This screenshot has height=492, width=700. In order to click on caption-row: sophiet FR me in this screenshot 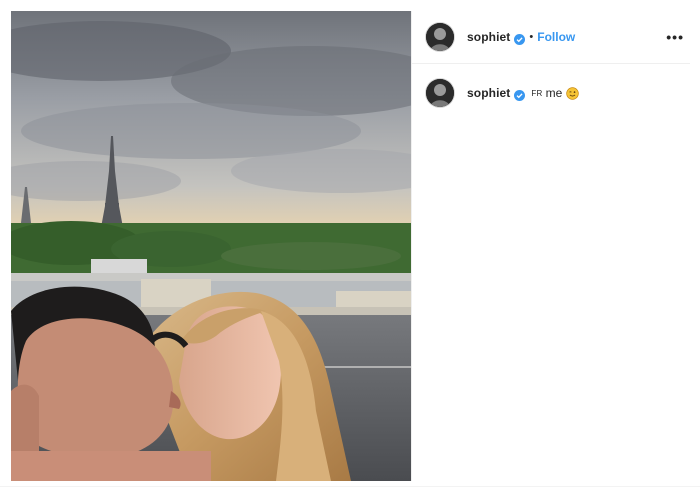, I will do `click(551, 93)`.